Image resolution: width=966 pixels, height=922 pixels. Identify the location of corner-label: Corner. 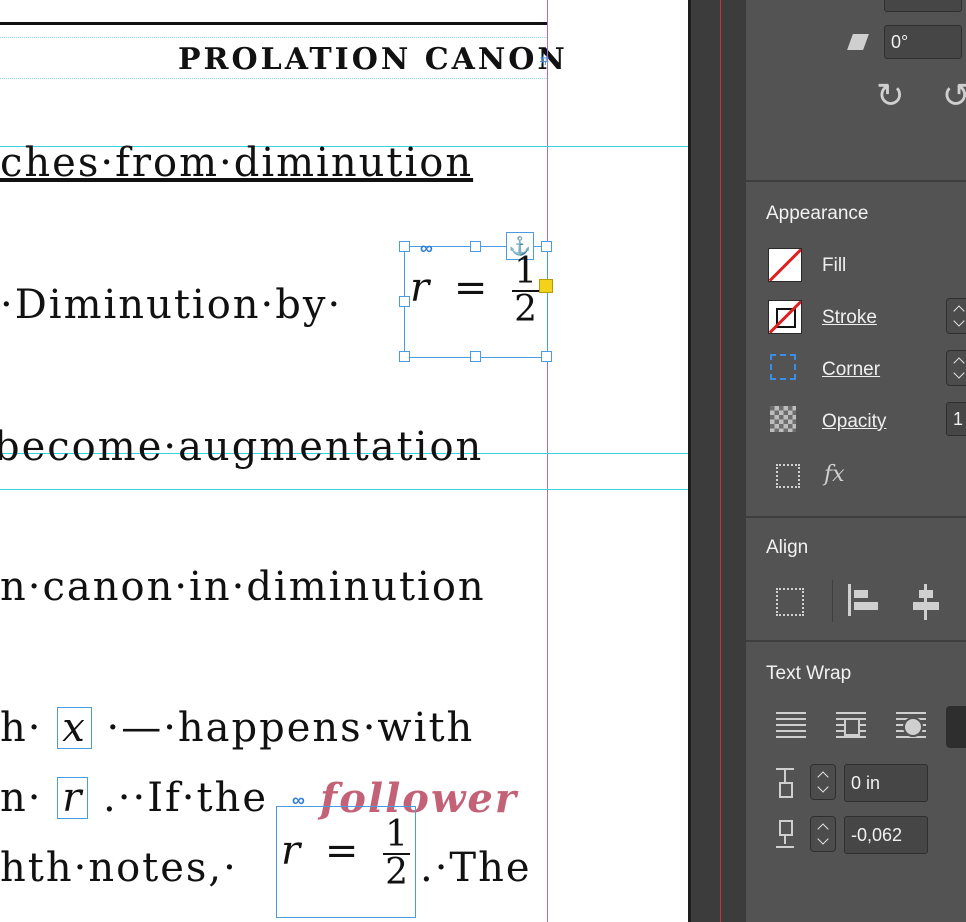
(851, 370).